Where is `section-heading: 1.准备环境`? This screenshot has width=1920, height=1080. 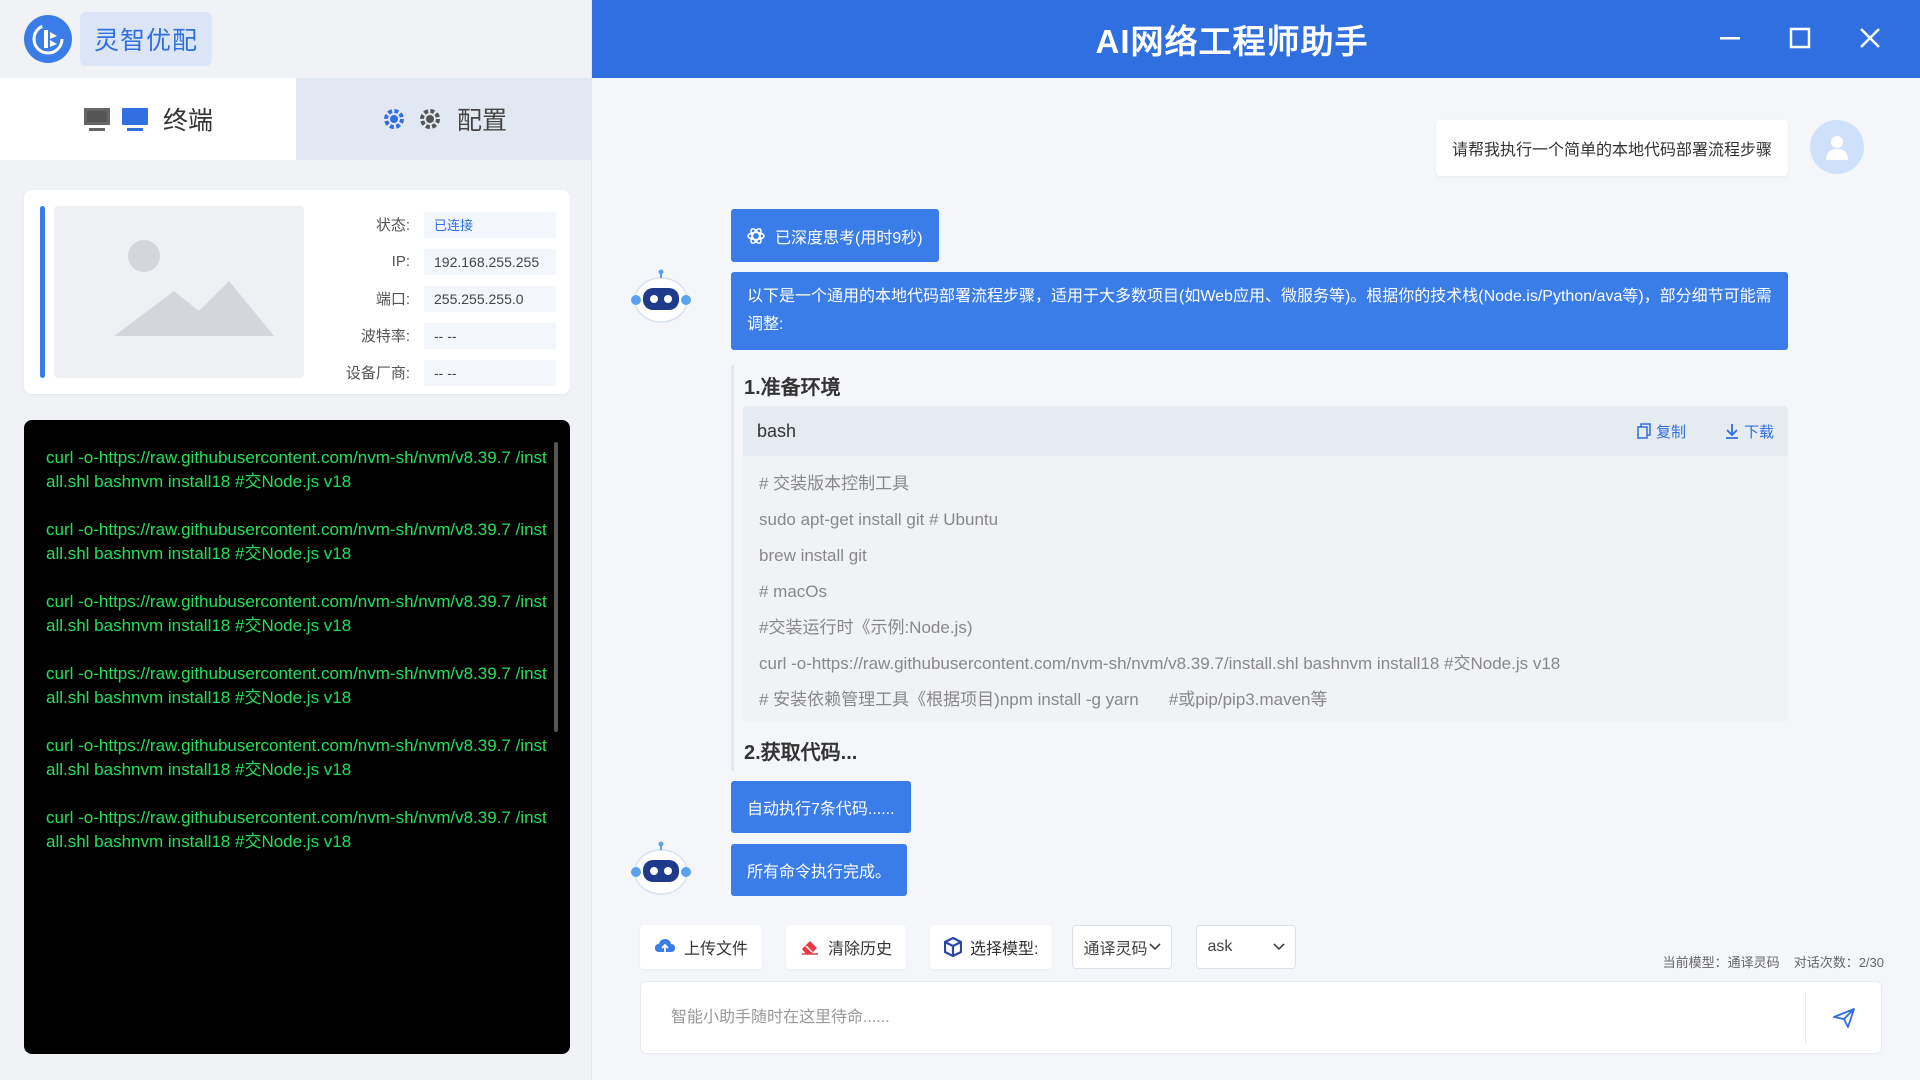
section-heading: 1.准备环境 is located at coordinates (792, 388).